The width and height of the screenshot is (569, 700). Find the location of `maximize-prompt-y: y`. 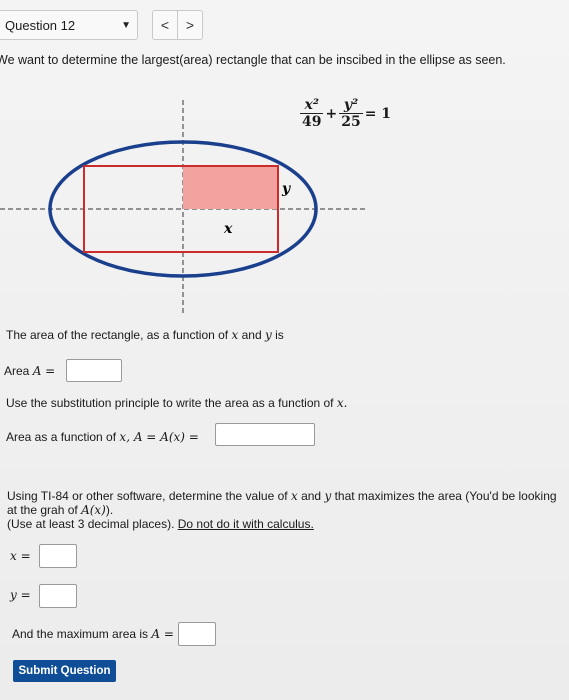

maximize-prompt-y: y is located at coordinates (328, 496).